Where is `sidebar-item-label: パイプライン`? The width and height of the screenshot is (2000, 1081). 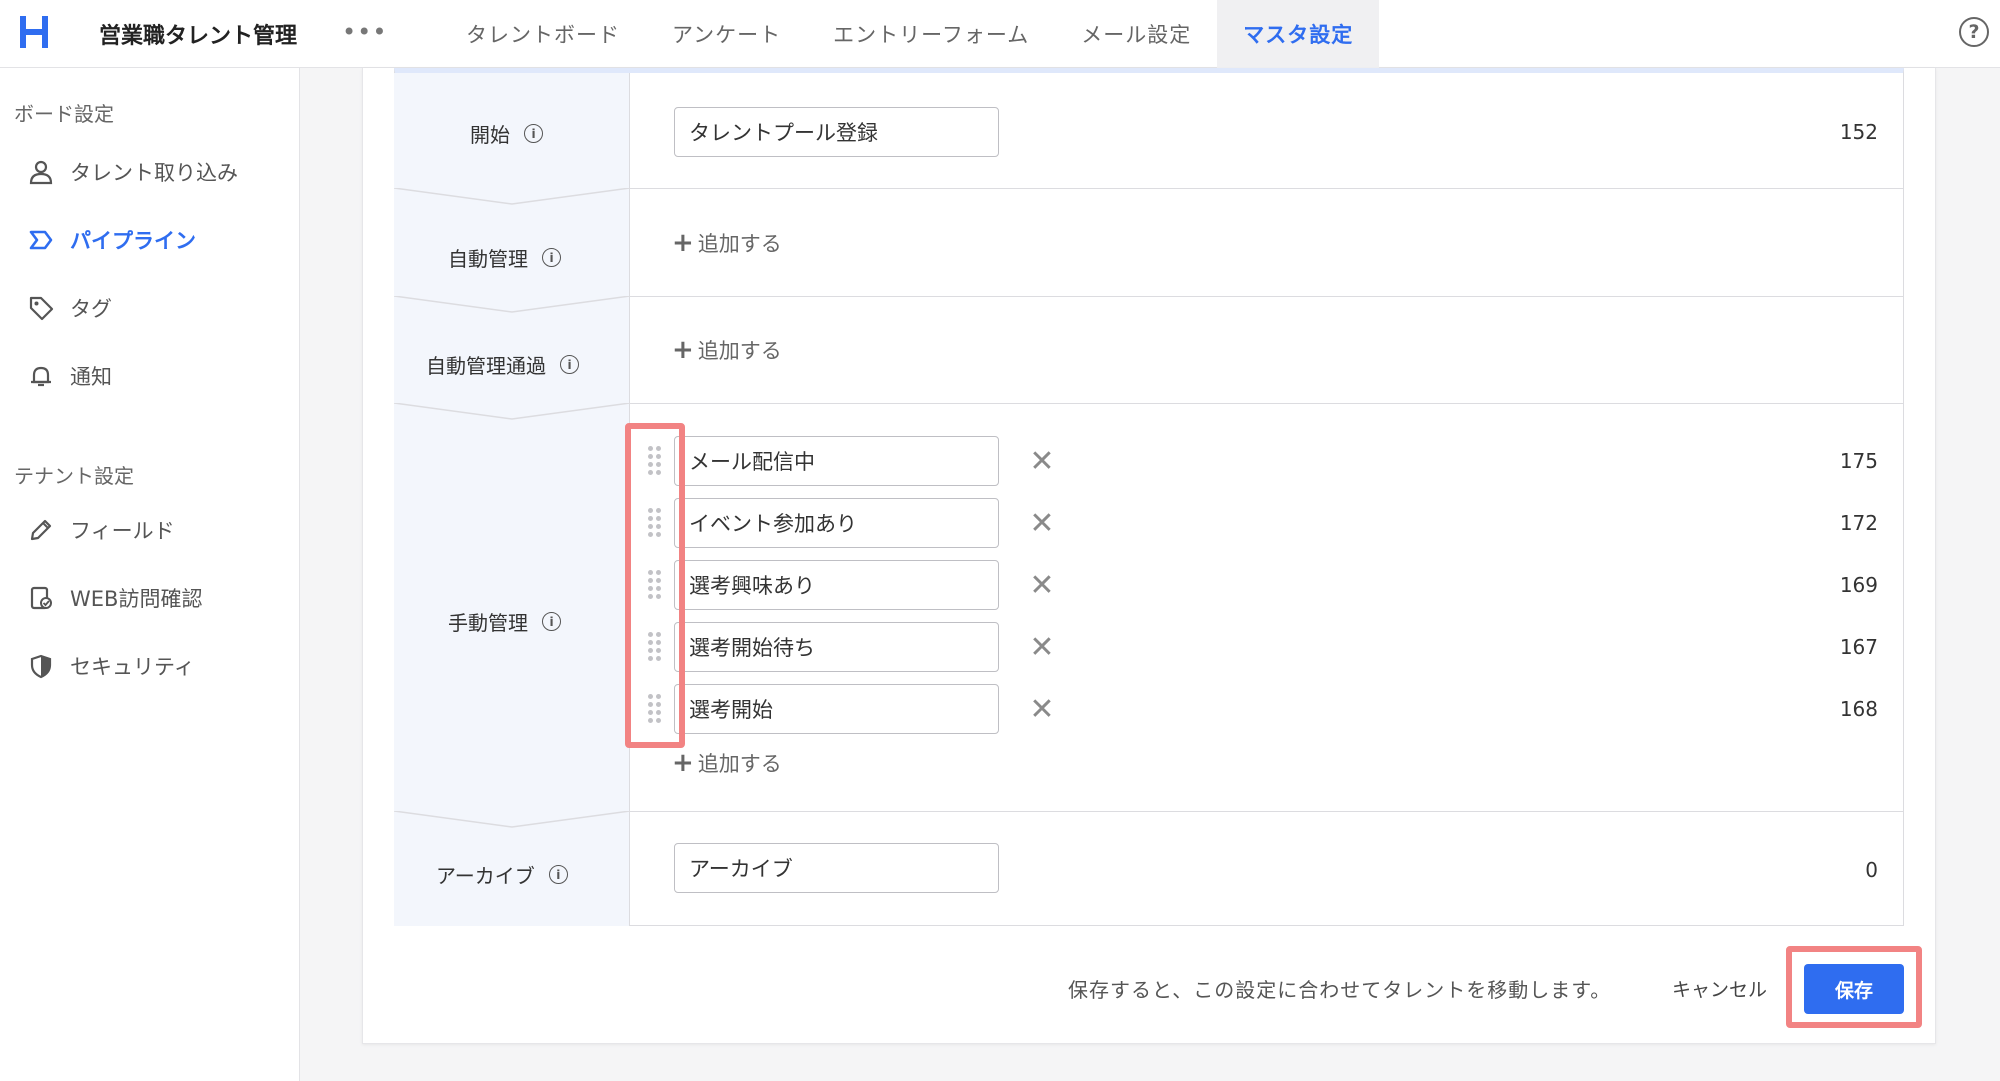
sidebar-item-label: パイプライン is located at coordinates (133, 241).